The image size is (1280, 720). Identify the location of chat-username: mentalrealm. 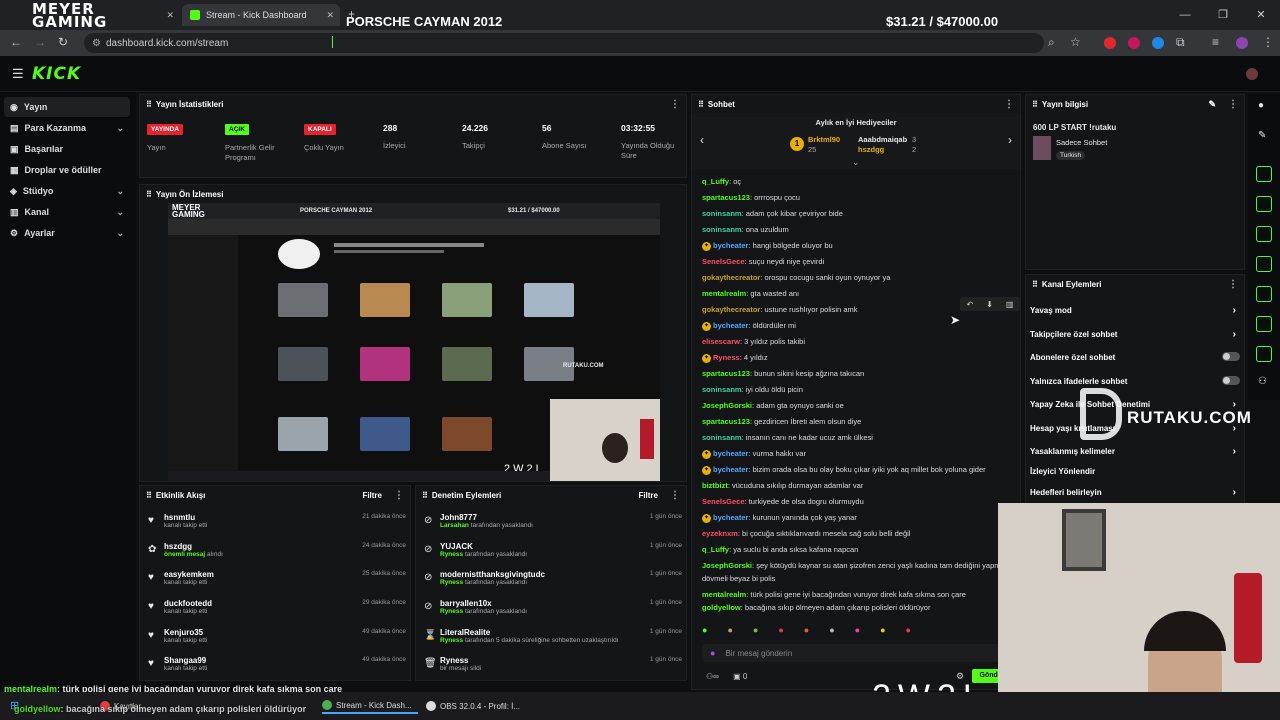
(724, 594).